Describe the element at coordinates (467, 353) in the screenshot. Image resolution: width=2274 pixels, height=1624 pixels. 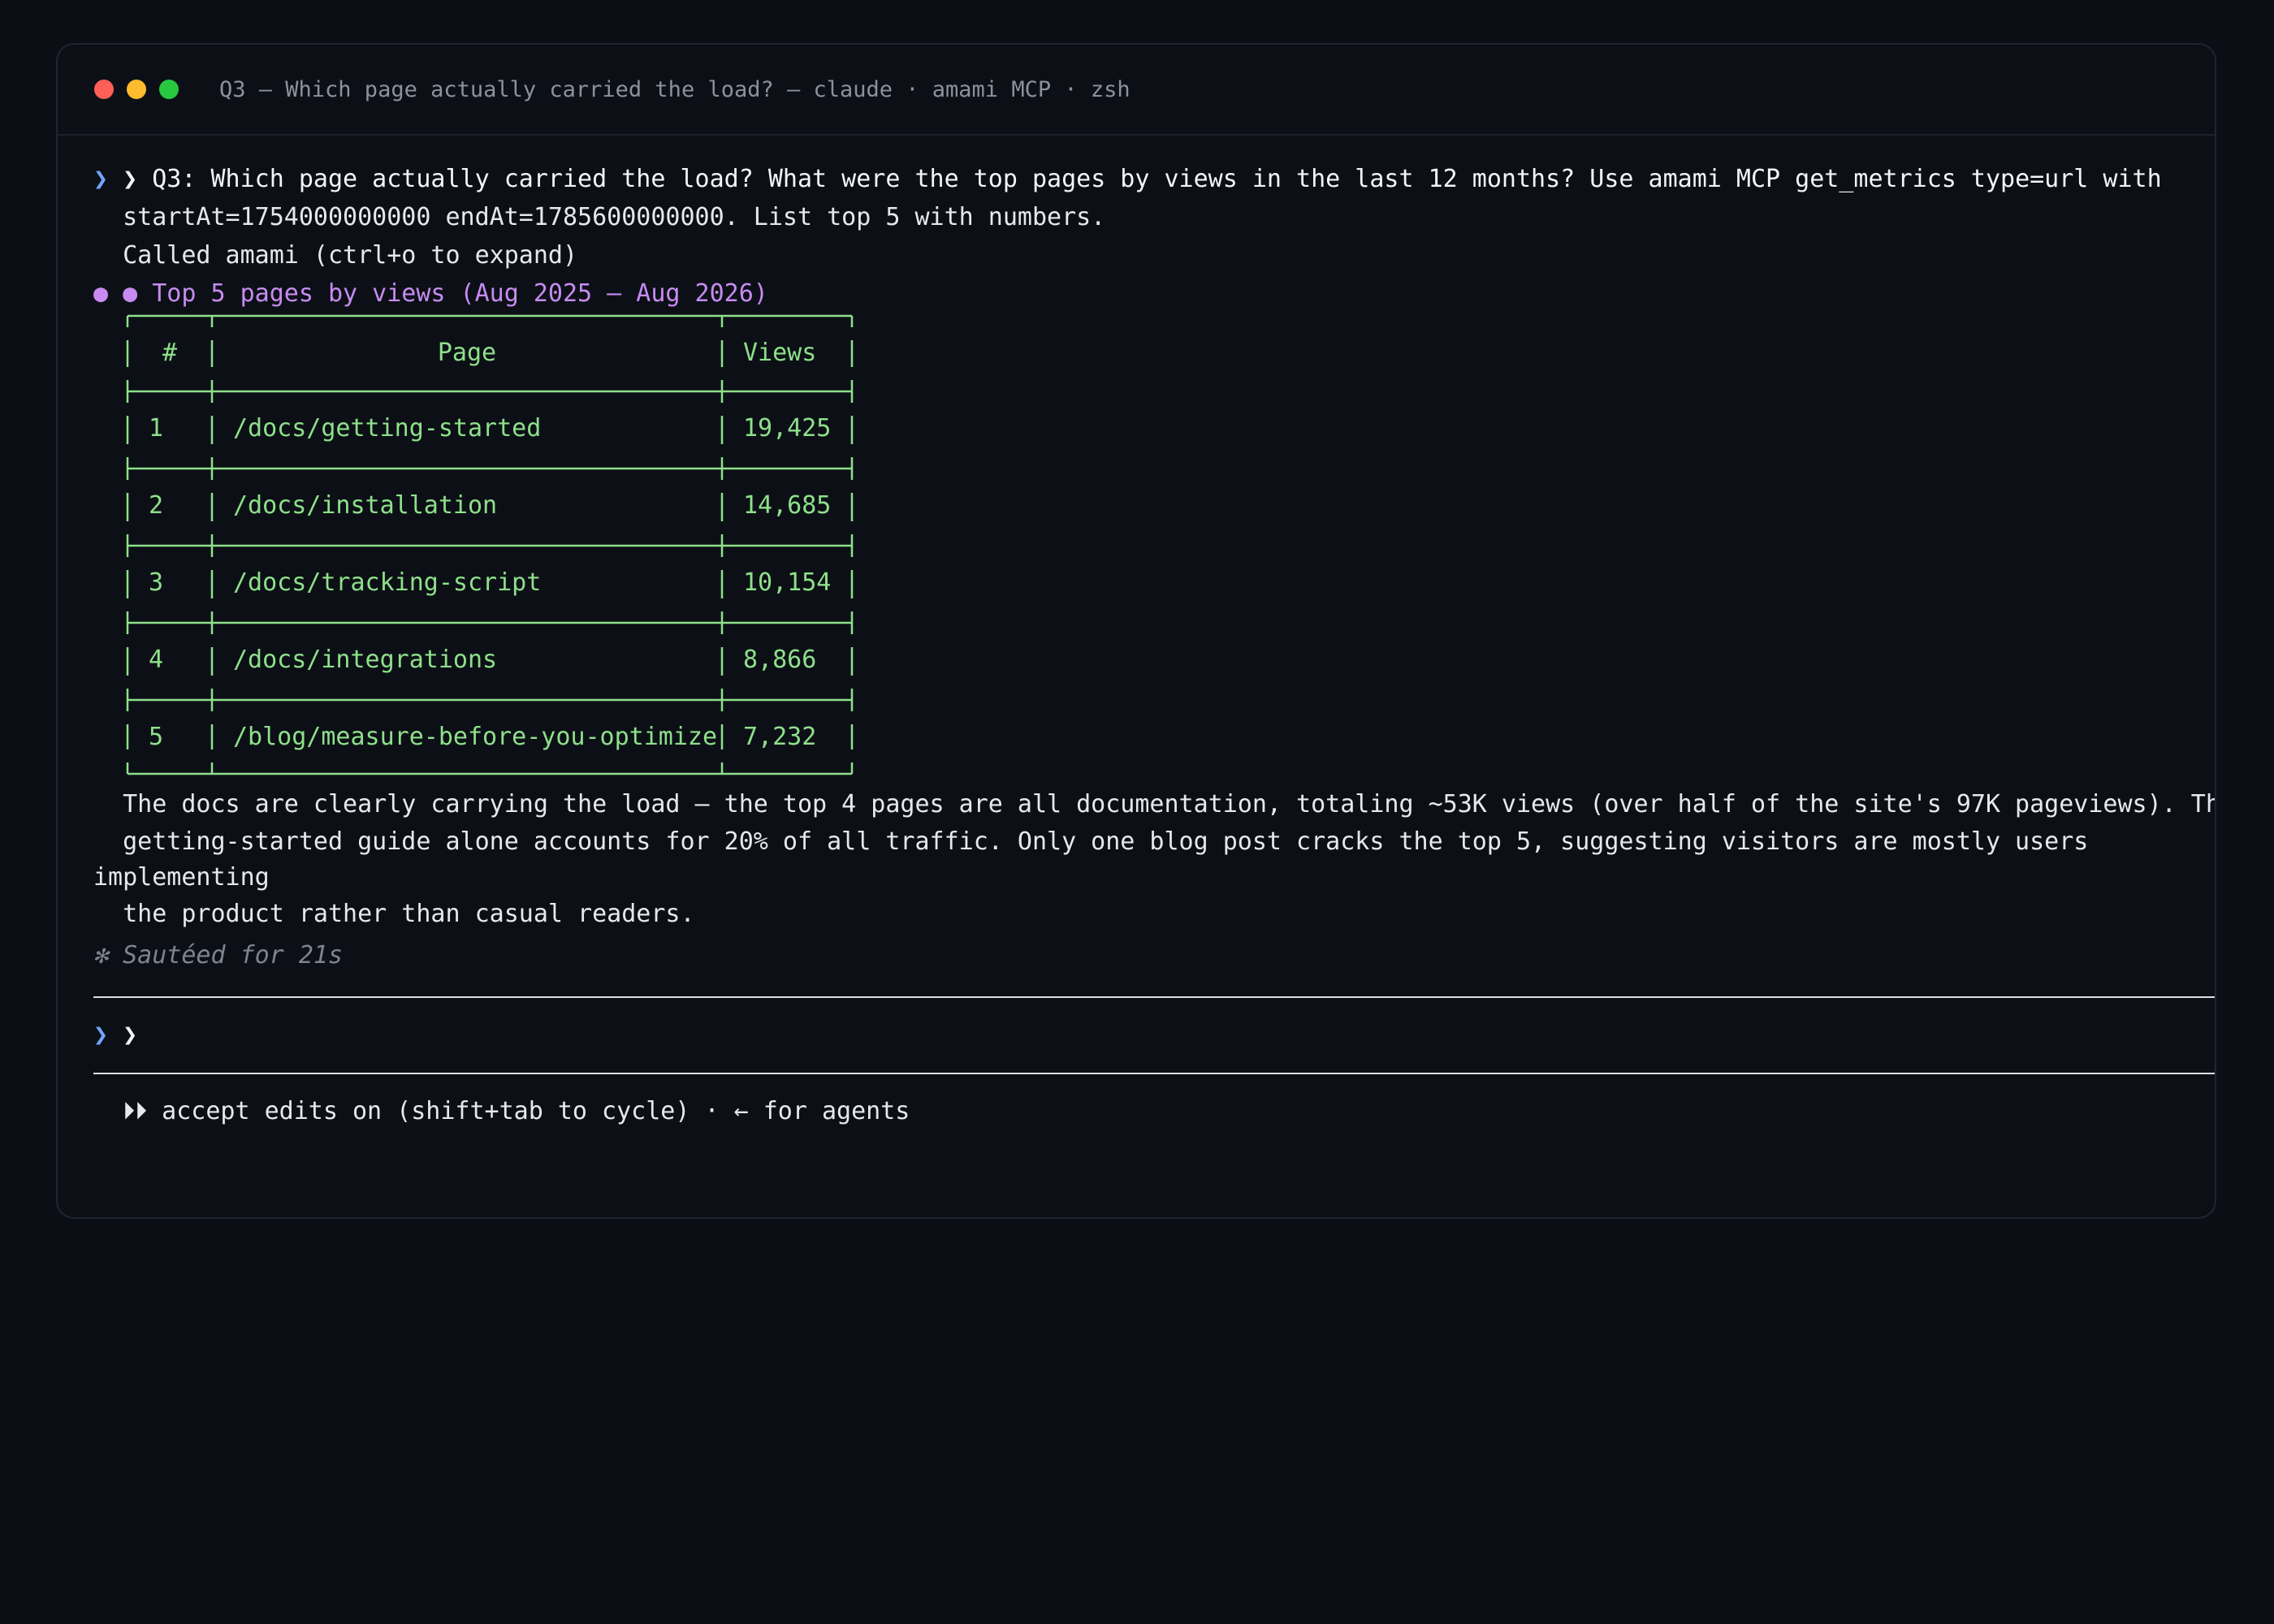
I see `table-header-page: Page` at that location.